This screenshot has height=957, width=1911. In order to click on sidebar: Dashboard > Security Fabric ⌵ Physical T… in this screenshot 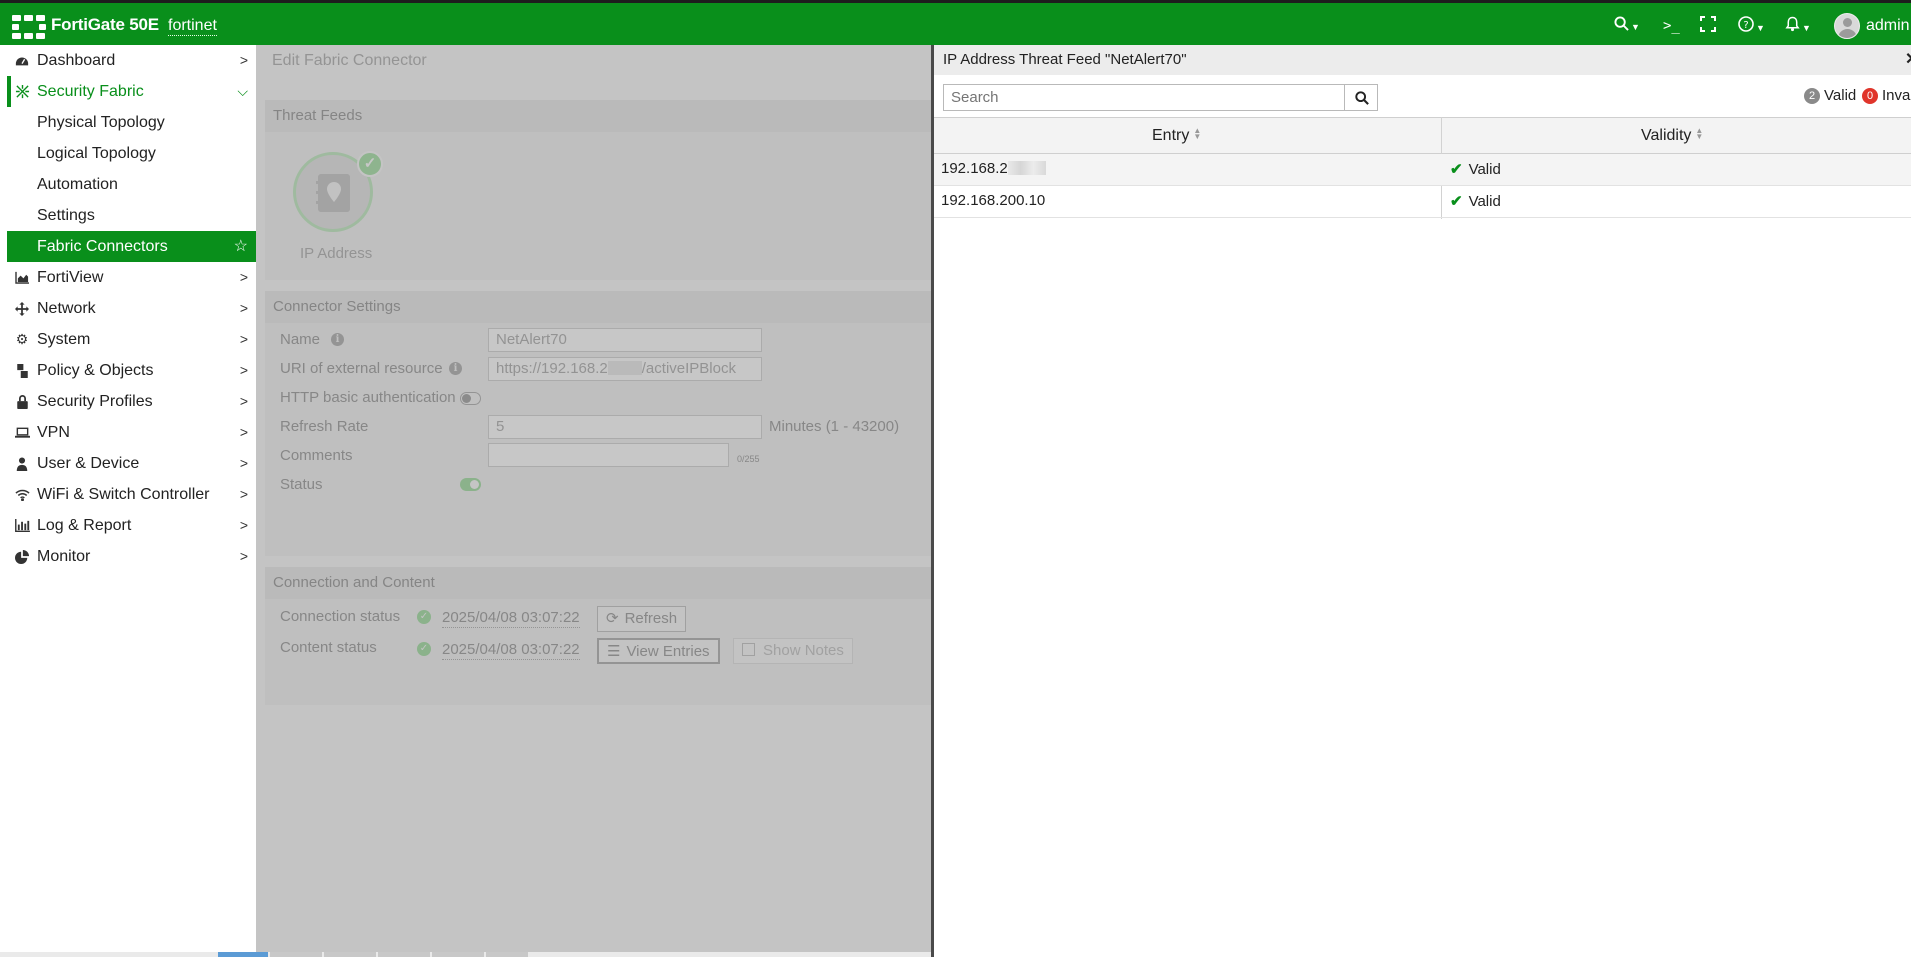, I will do `click(128, 501)`.